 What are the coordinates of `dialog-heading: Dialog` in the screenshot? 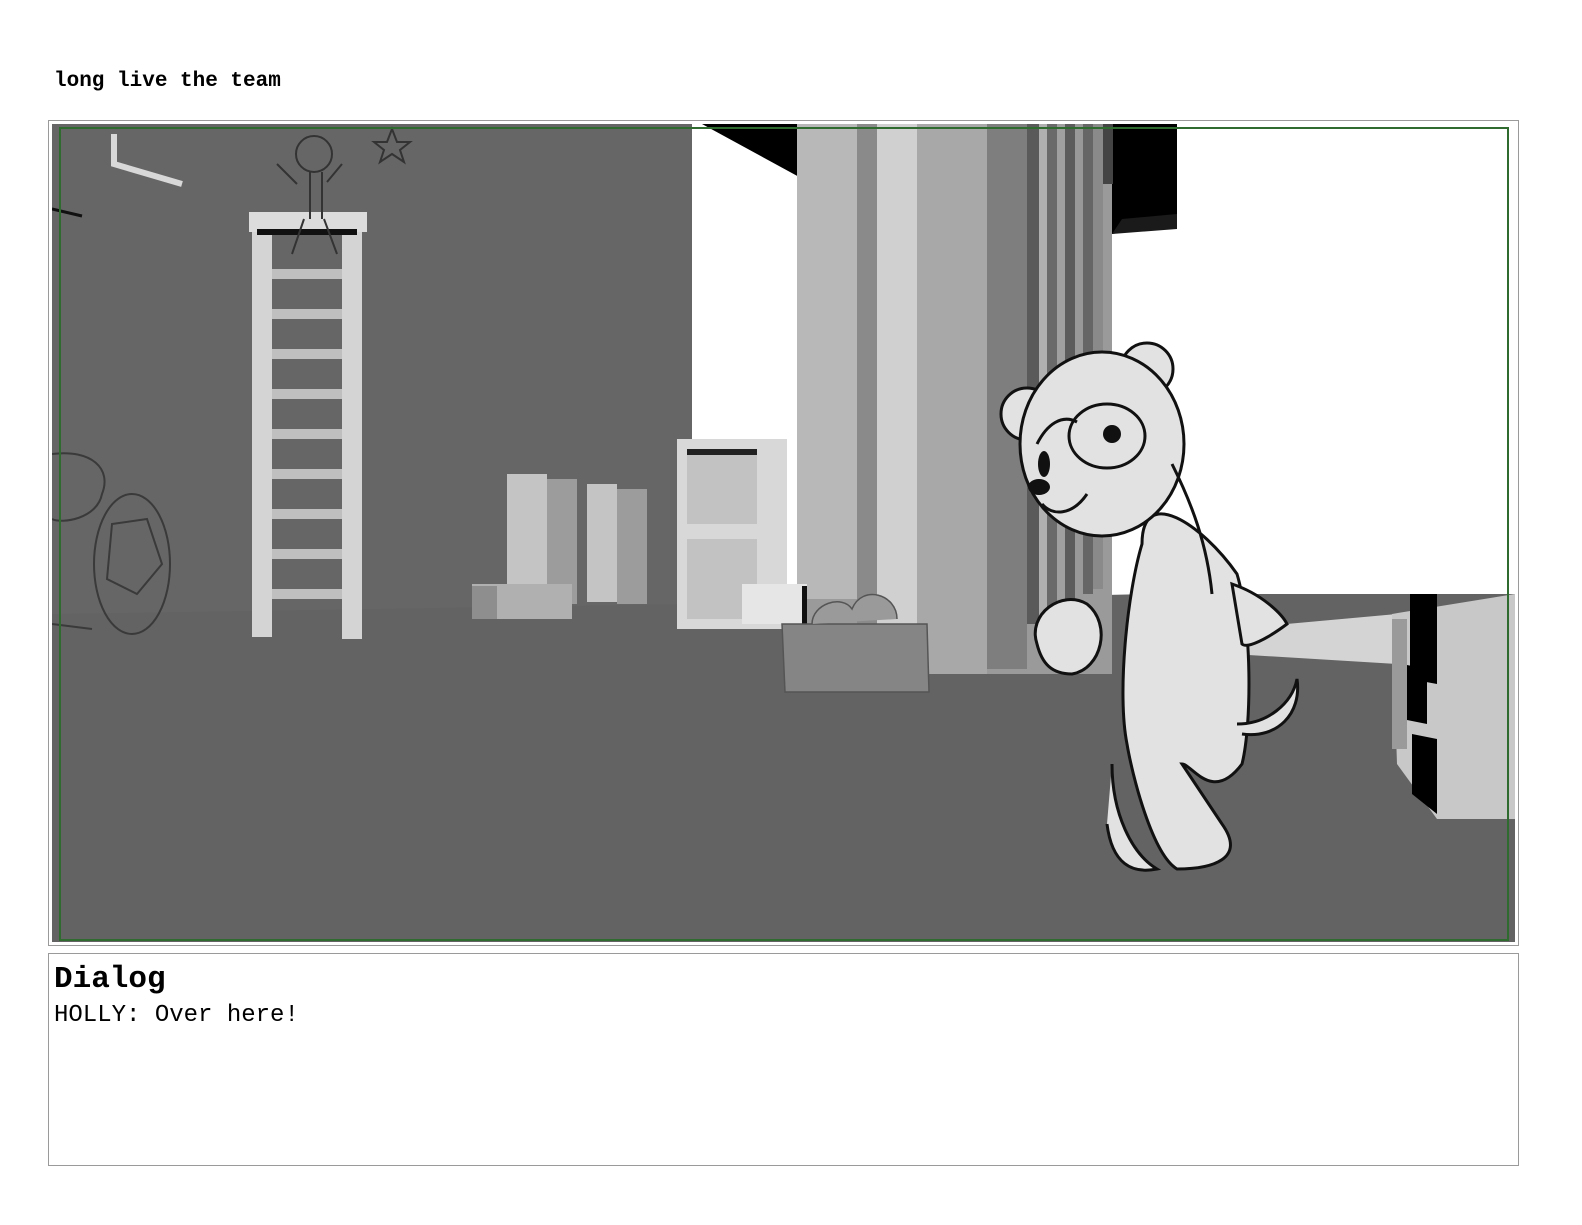 It's located at (110, 979).